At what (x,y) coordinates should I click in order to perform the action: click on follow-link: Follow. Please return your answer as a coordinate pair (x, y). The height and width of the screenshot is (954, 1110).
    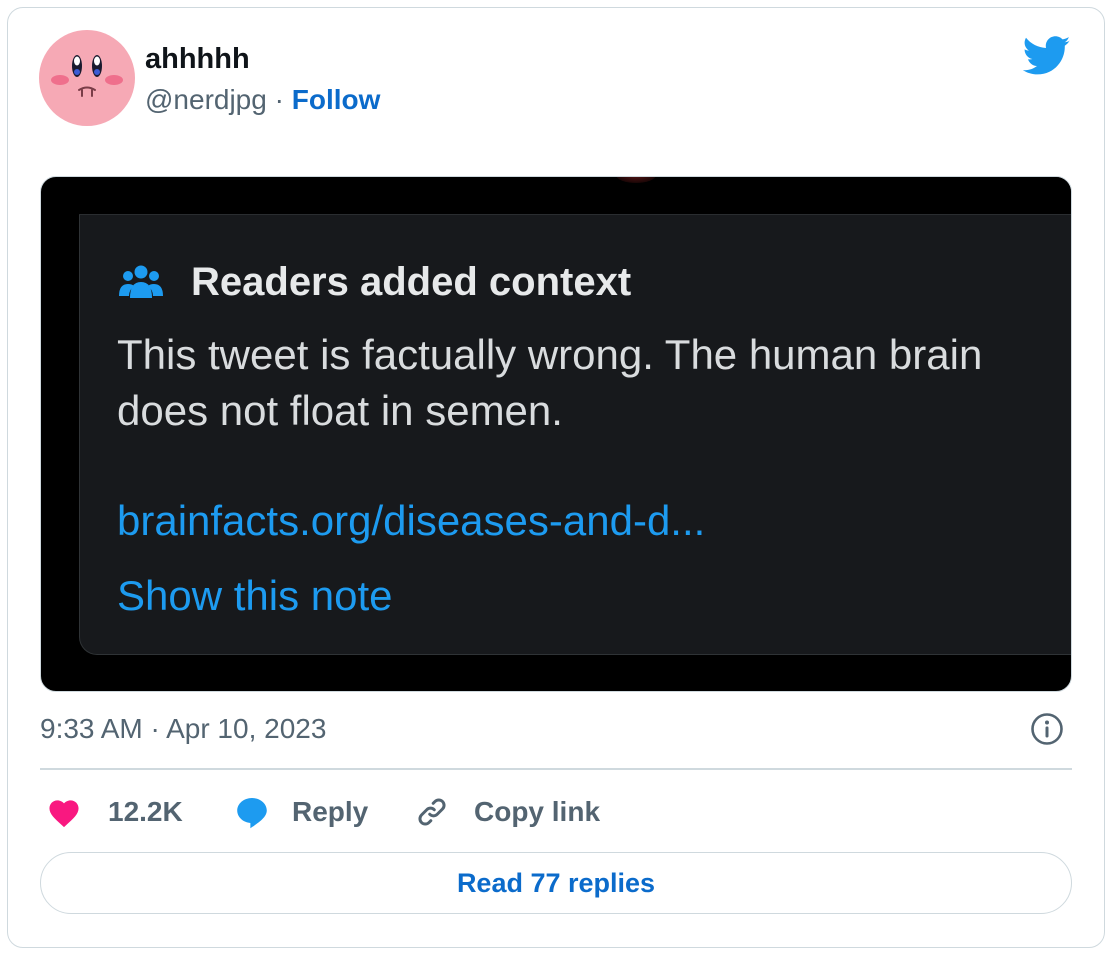
    Looking at the image, I should click on (336, 99).